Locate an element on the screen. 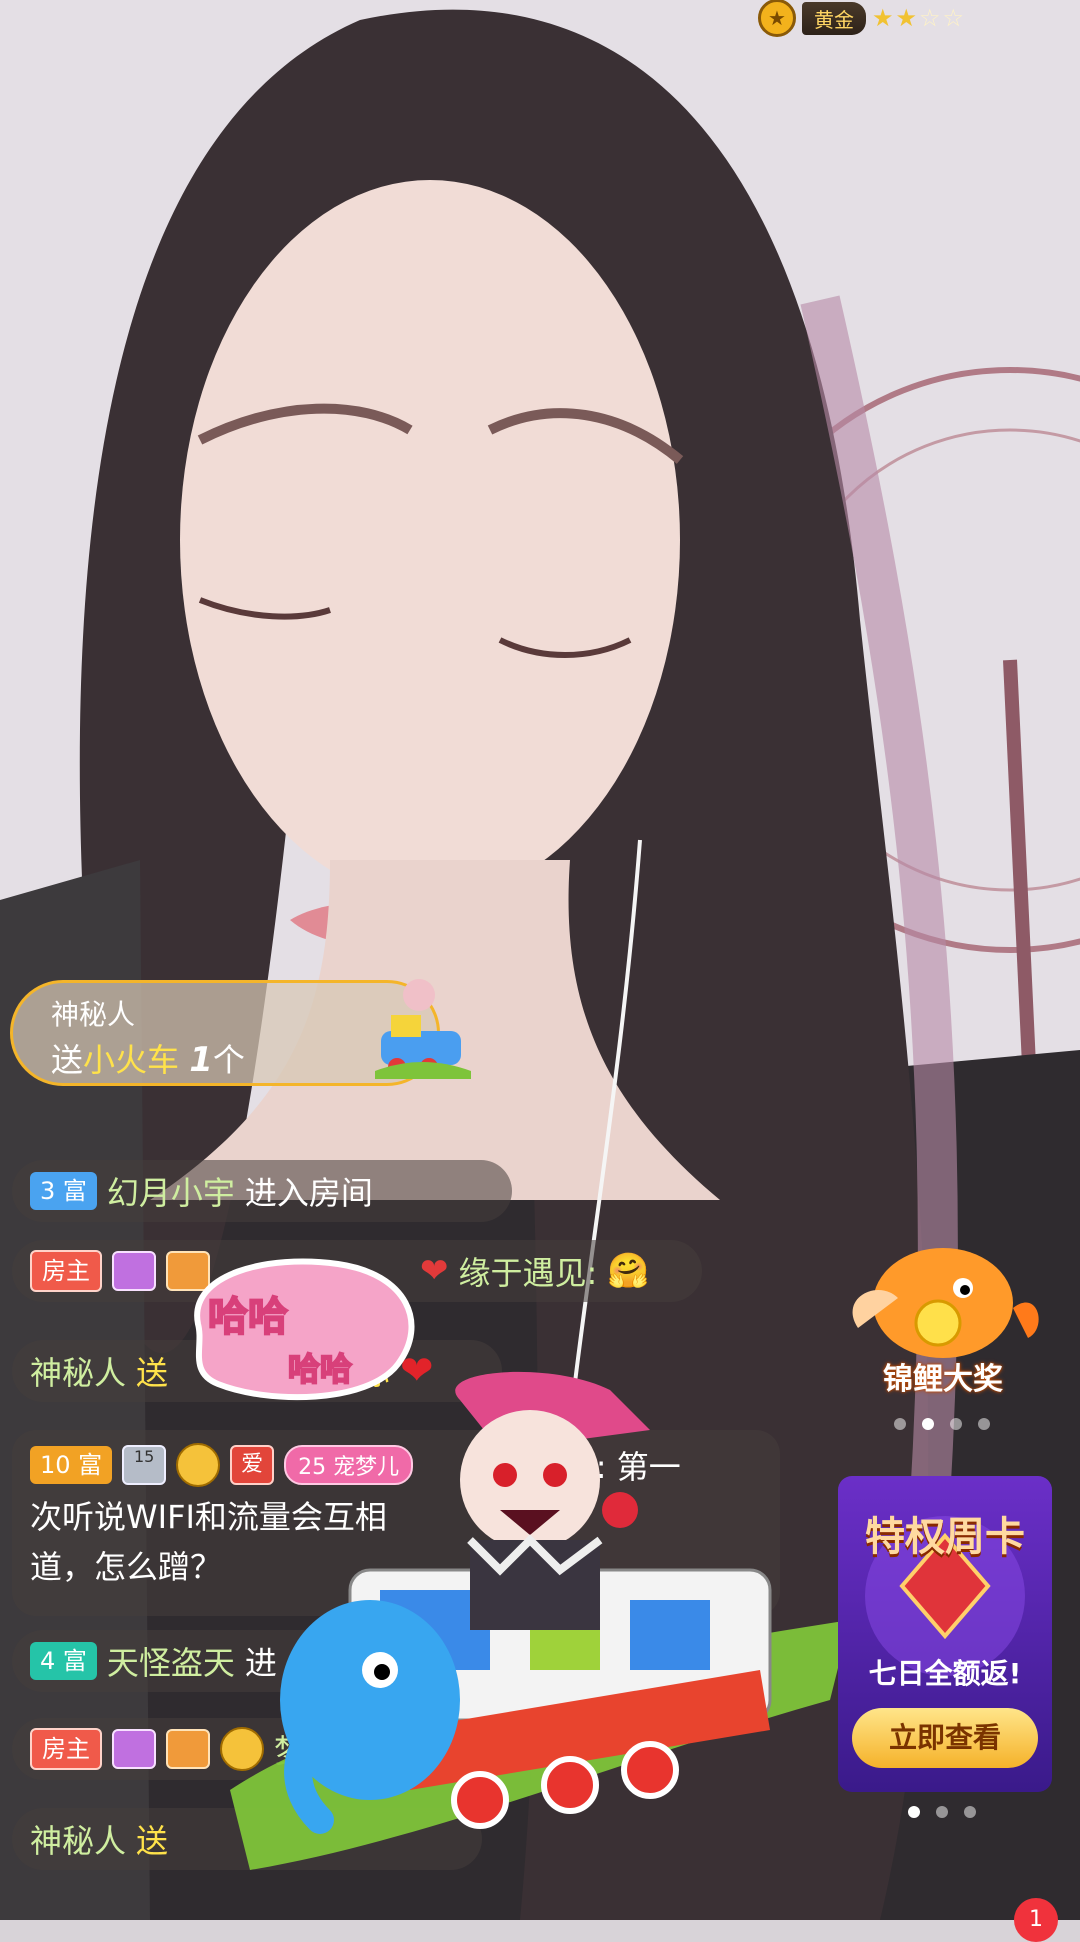 The image size is (1080, 1942). view-now-button: 立即查看 is located at coordinates (945, 1738).